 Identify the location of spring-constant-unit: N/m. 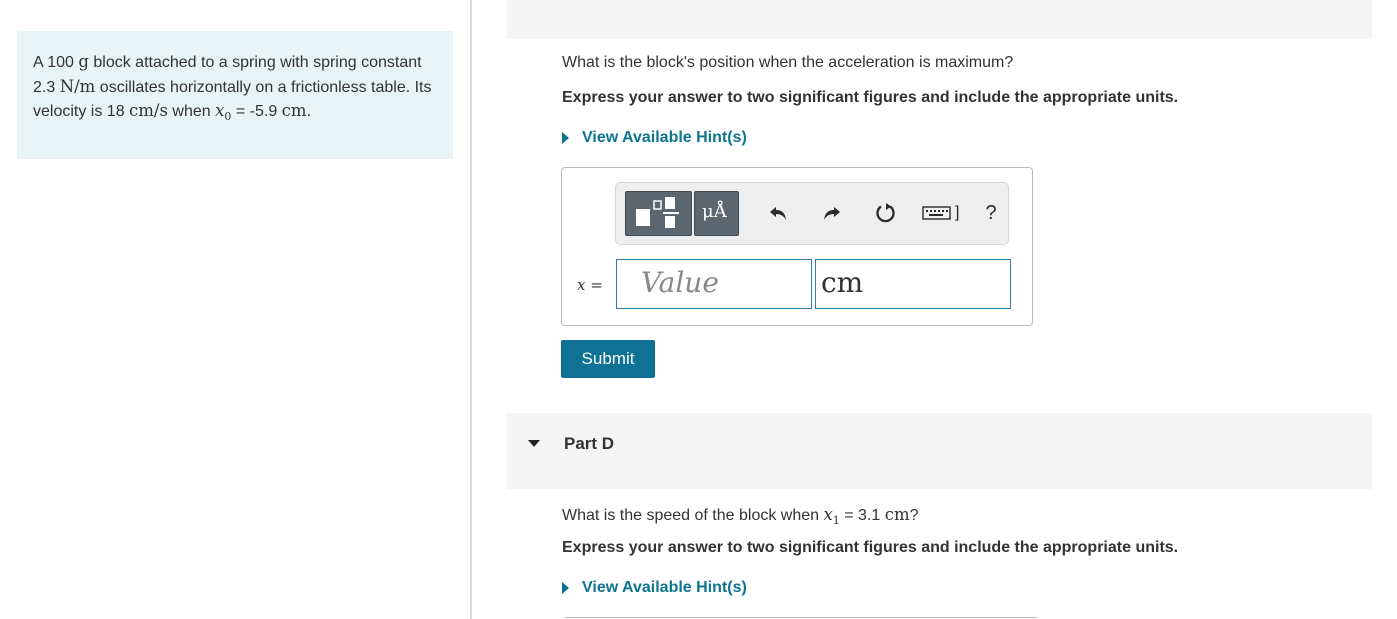
(77, 86).